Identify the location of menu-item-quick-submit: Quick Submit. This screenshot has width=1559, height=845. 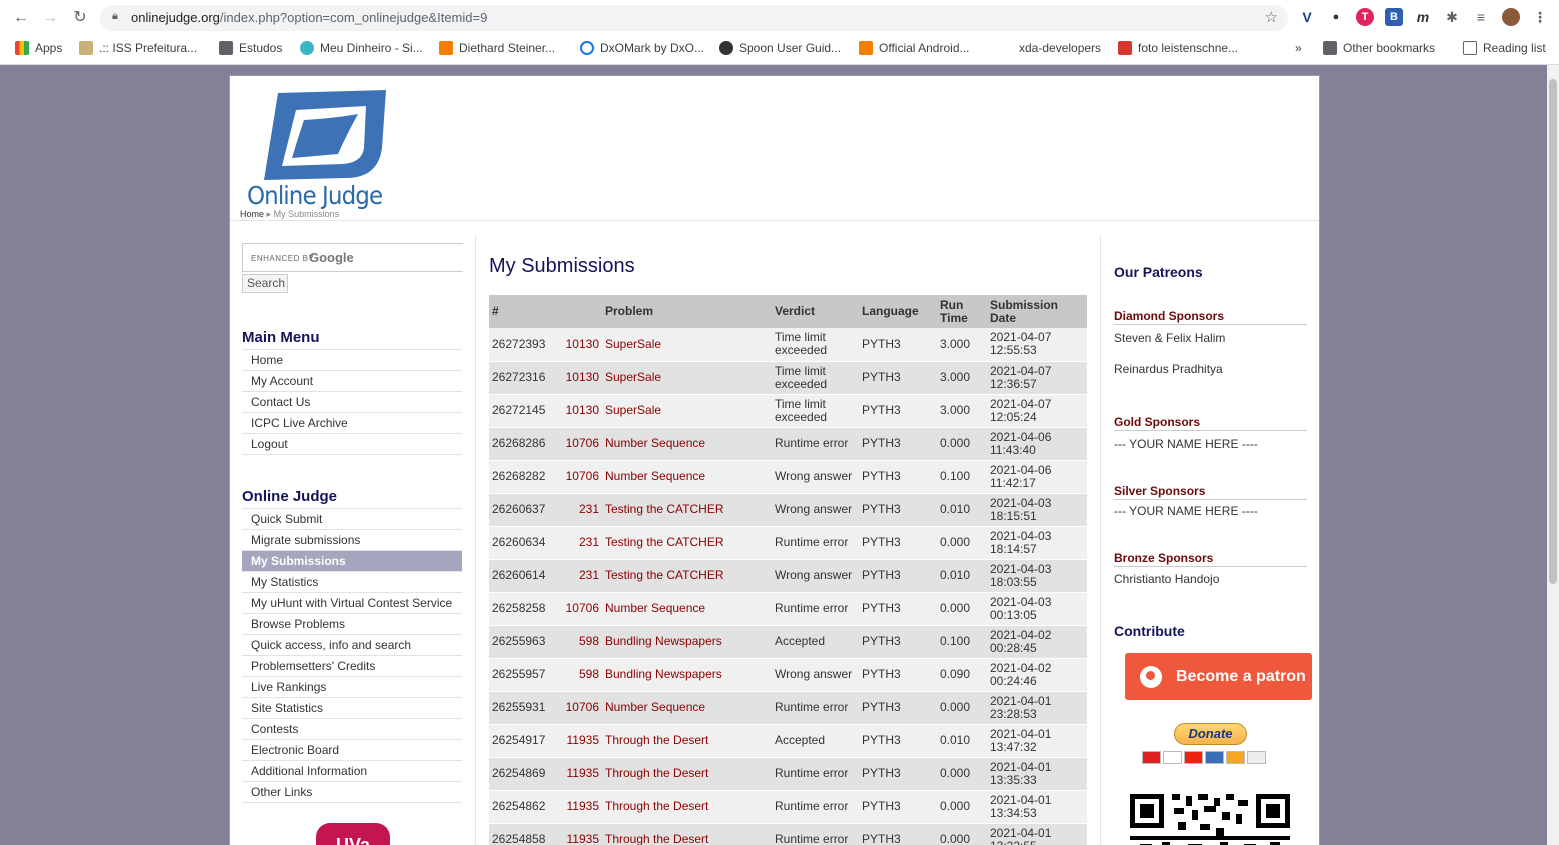
(352, 519).